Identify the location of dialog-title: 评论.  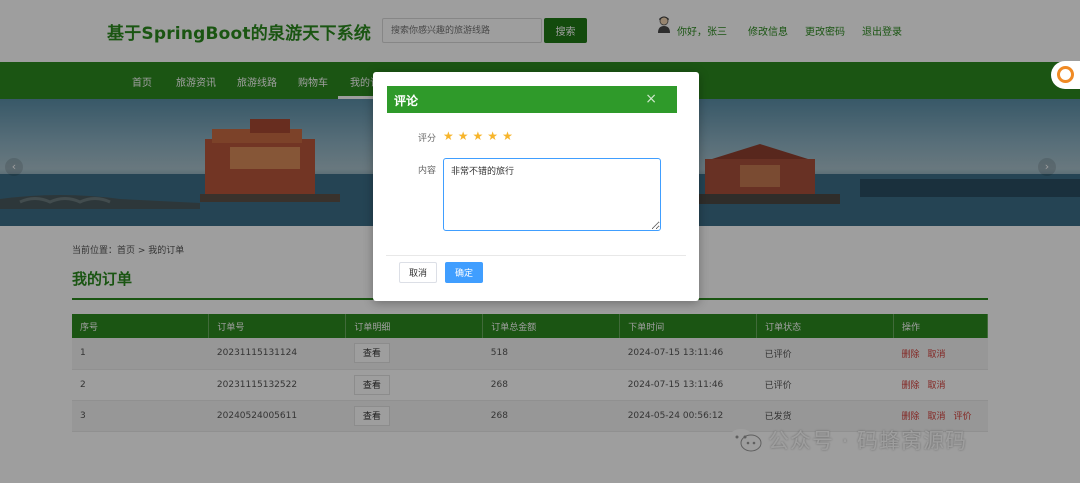
(406, 101).